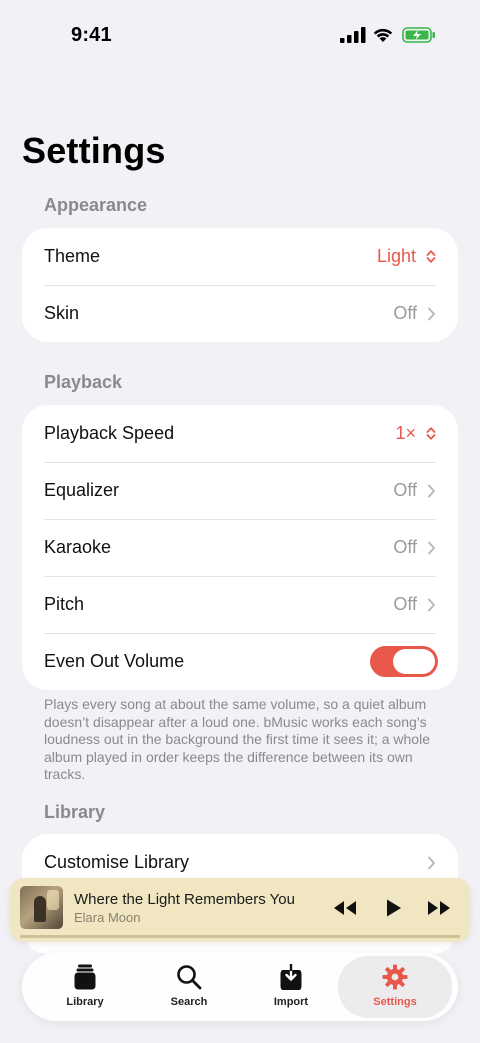  What do you see at coordinates (353, 35) in the screenshot?
I see `cellular-signal-icon` at bounding box center [353, 35].